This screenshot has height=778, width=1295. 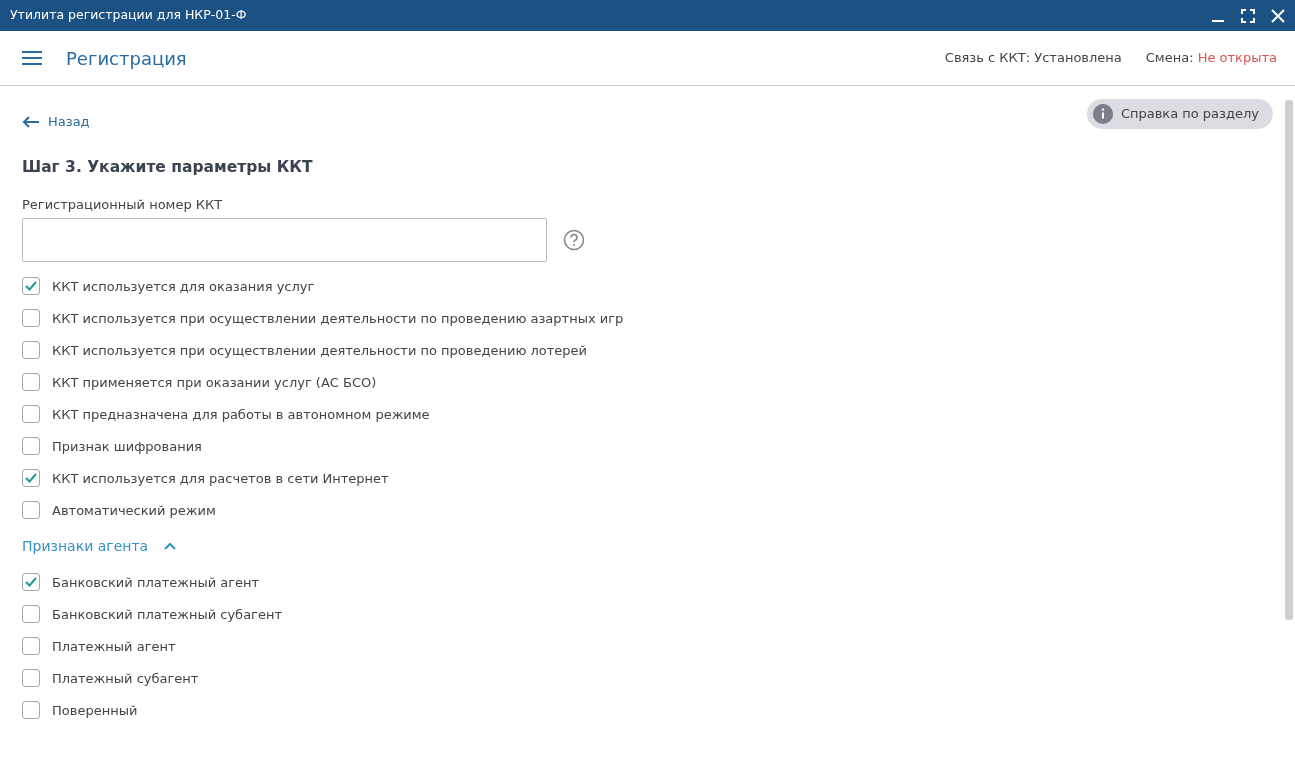 What do you see at coordinates (183, 286) in the screenshot?
I see `checkbox-label: ККТ используется для оказания услуг` at bounding box center [183, 286].